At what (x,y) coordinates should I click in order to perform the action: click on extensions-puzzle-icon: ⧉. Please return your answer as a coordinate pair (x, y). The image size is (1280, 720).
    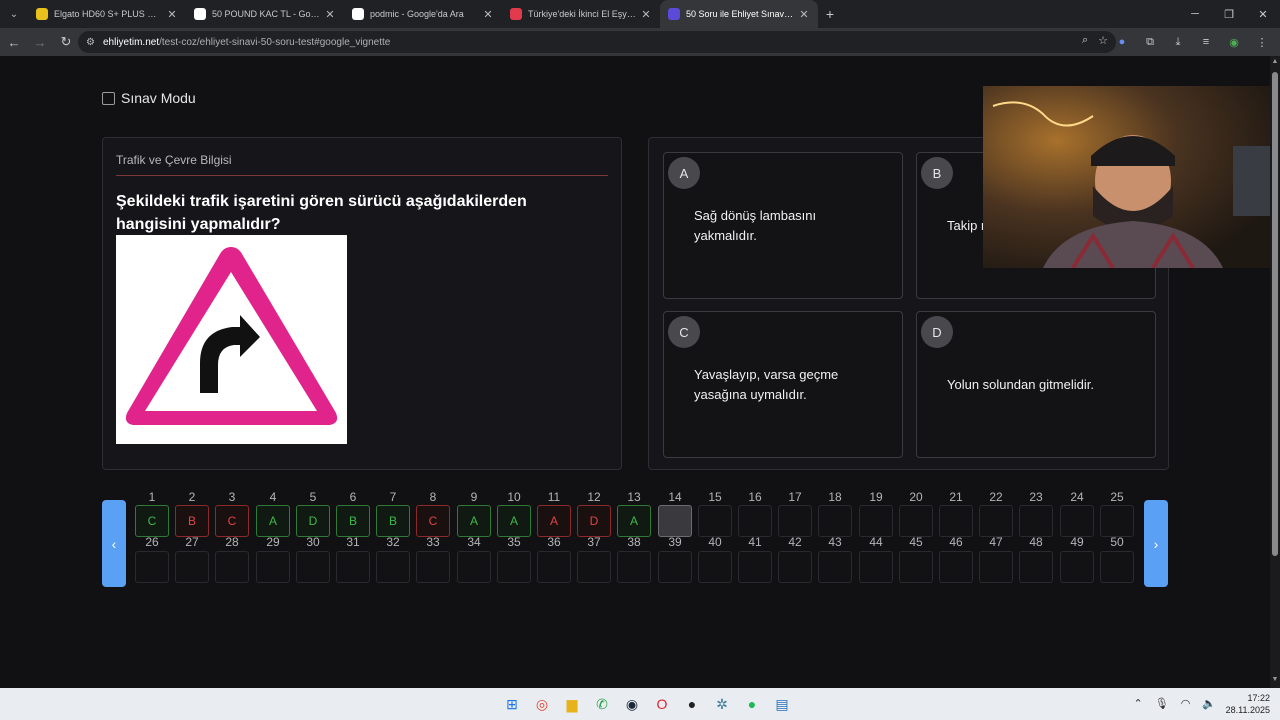
    Looking at the image, I should click on (1150, 42).